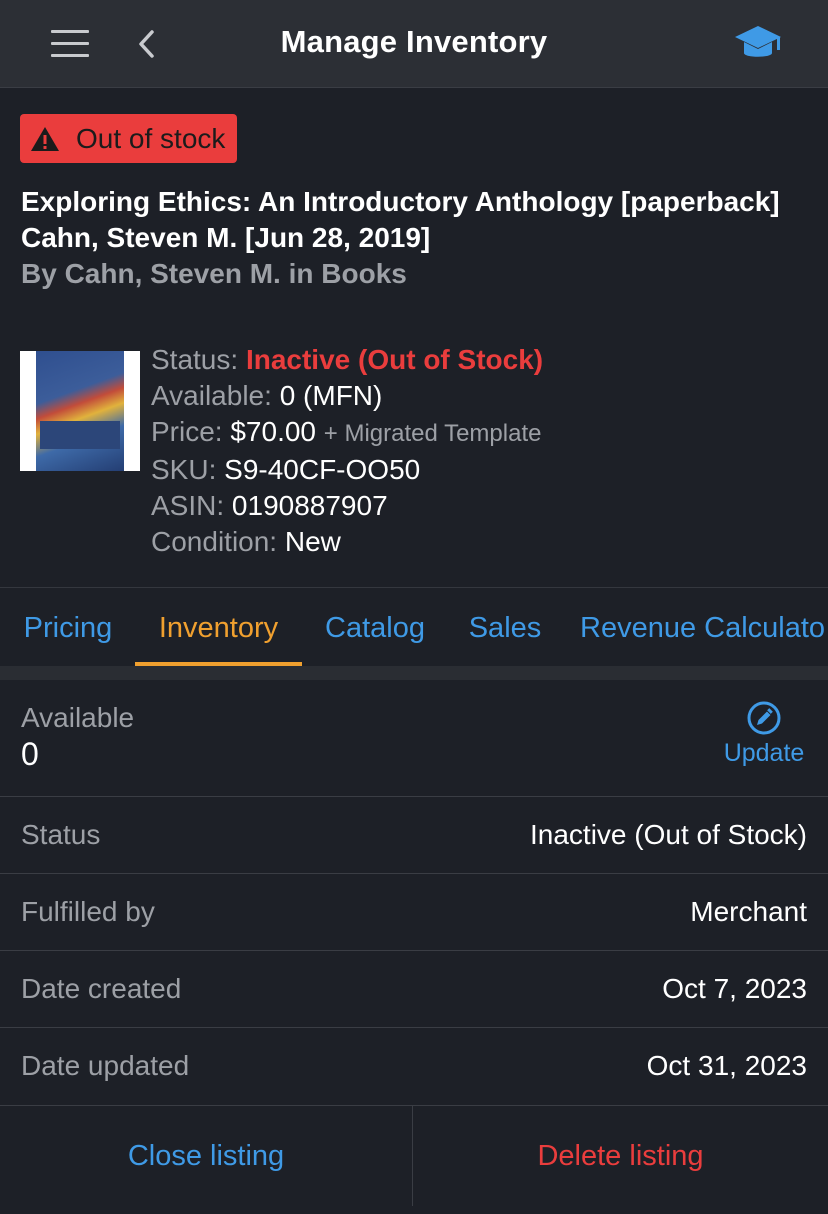 The width and height of the screenshot is (828, 1214). I want to click on page-title: Manage Inventory, so click(414, 41).